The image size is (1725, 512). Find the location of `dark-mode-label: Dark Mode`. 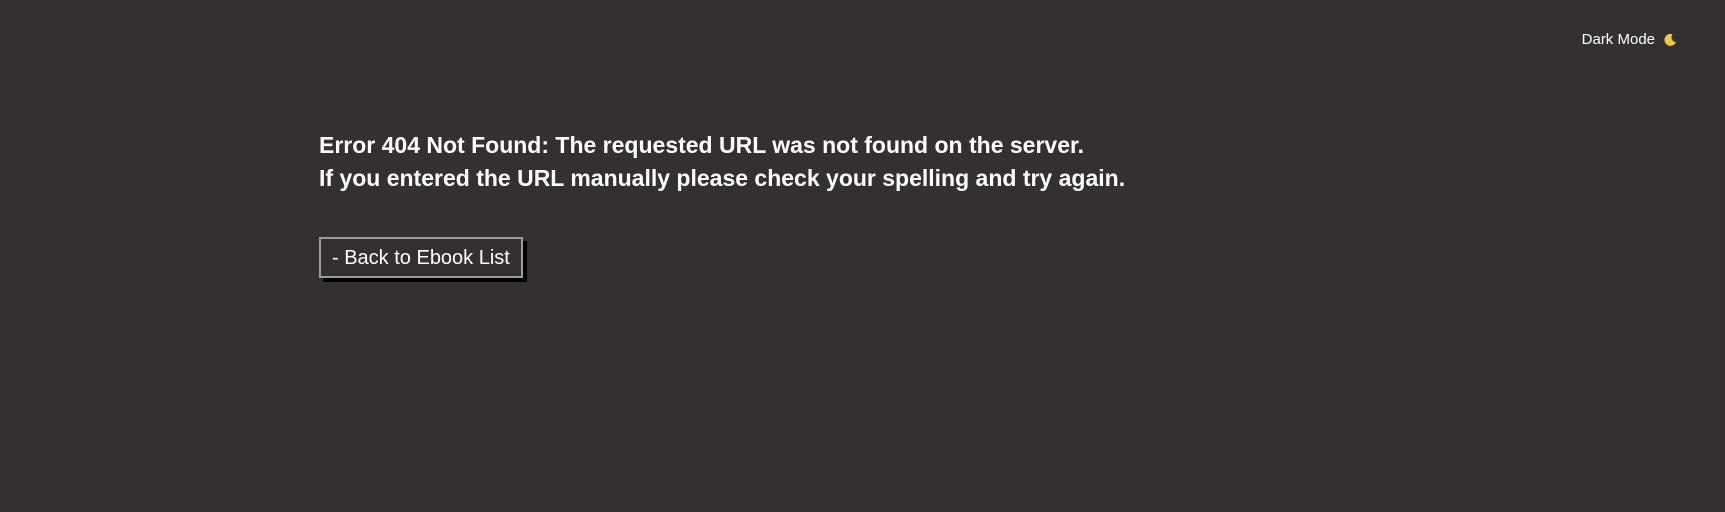

dark-mode-label: Dark Mode is located at coordinates (1618, 39).